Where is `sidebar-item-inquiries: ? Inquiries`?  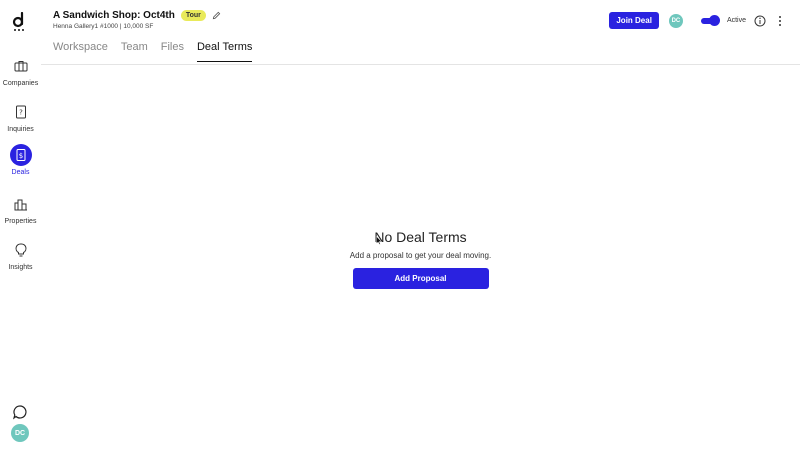 sidebar-item-inquiries: ? Inquiries is located at coordinates (20, 117).